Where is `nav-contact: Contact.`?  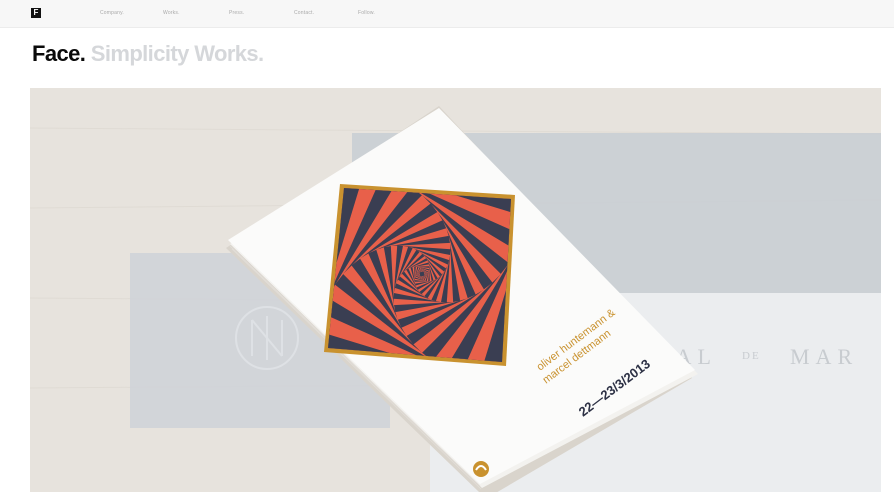 nav-contact: Contact. is located at coordinates (304, 13).